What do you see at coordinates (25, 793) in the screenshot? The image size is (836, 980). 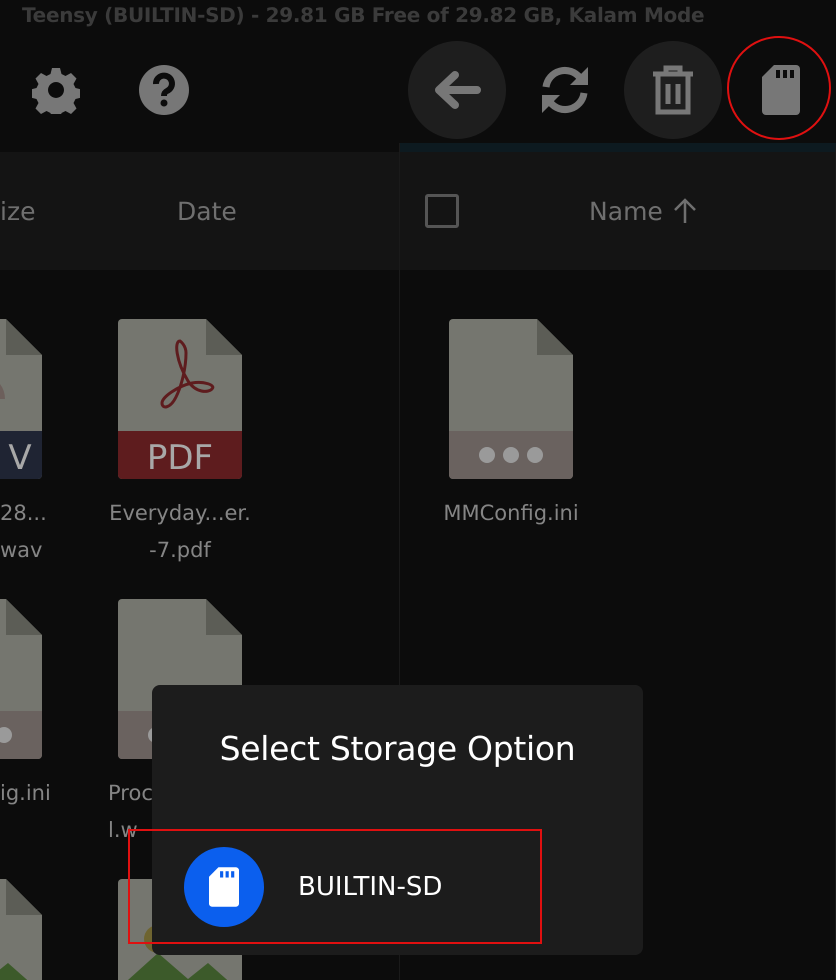 I see `file-name: ig.ini` at bounding box center [25, 793].